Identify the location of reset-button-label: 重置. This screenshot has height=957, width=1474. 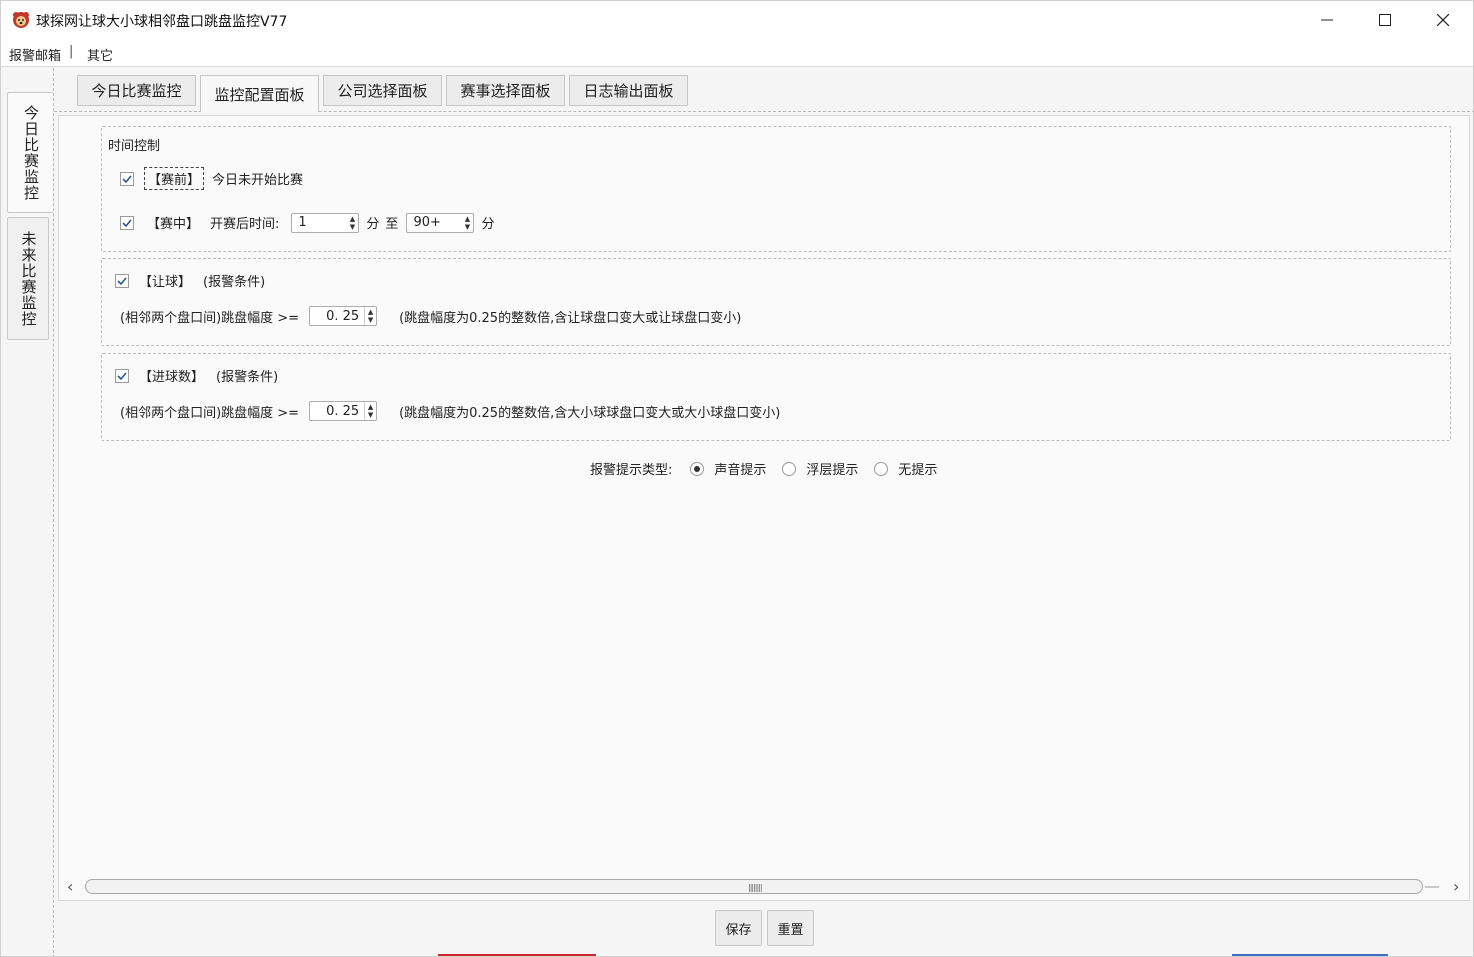
(790, 930).